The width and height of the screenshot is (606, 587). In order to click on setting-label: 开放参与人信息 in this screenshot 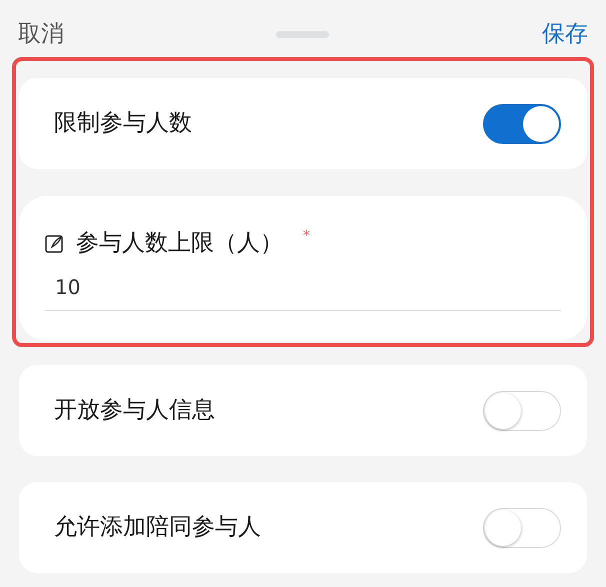, I will do `click(134, 411)`.